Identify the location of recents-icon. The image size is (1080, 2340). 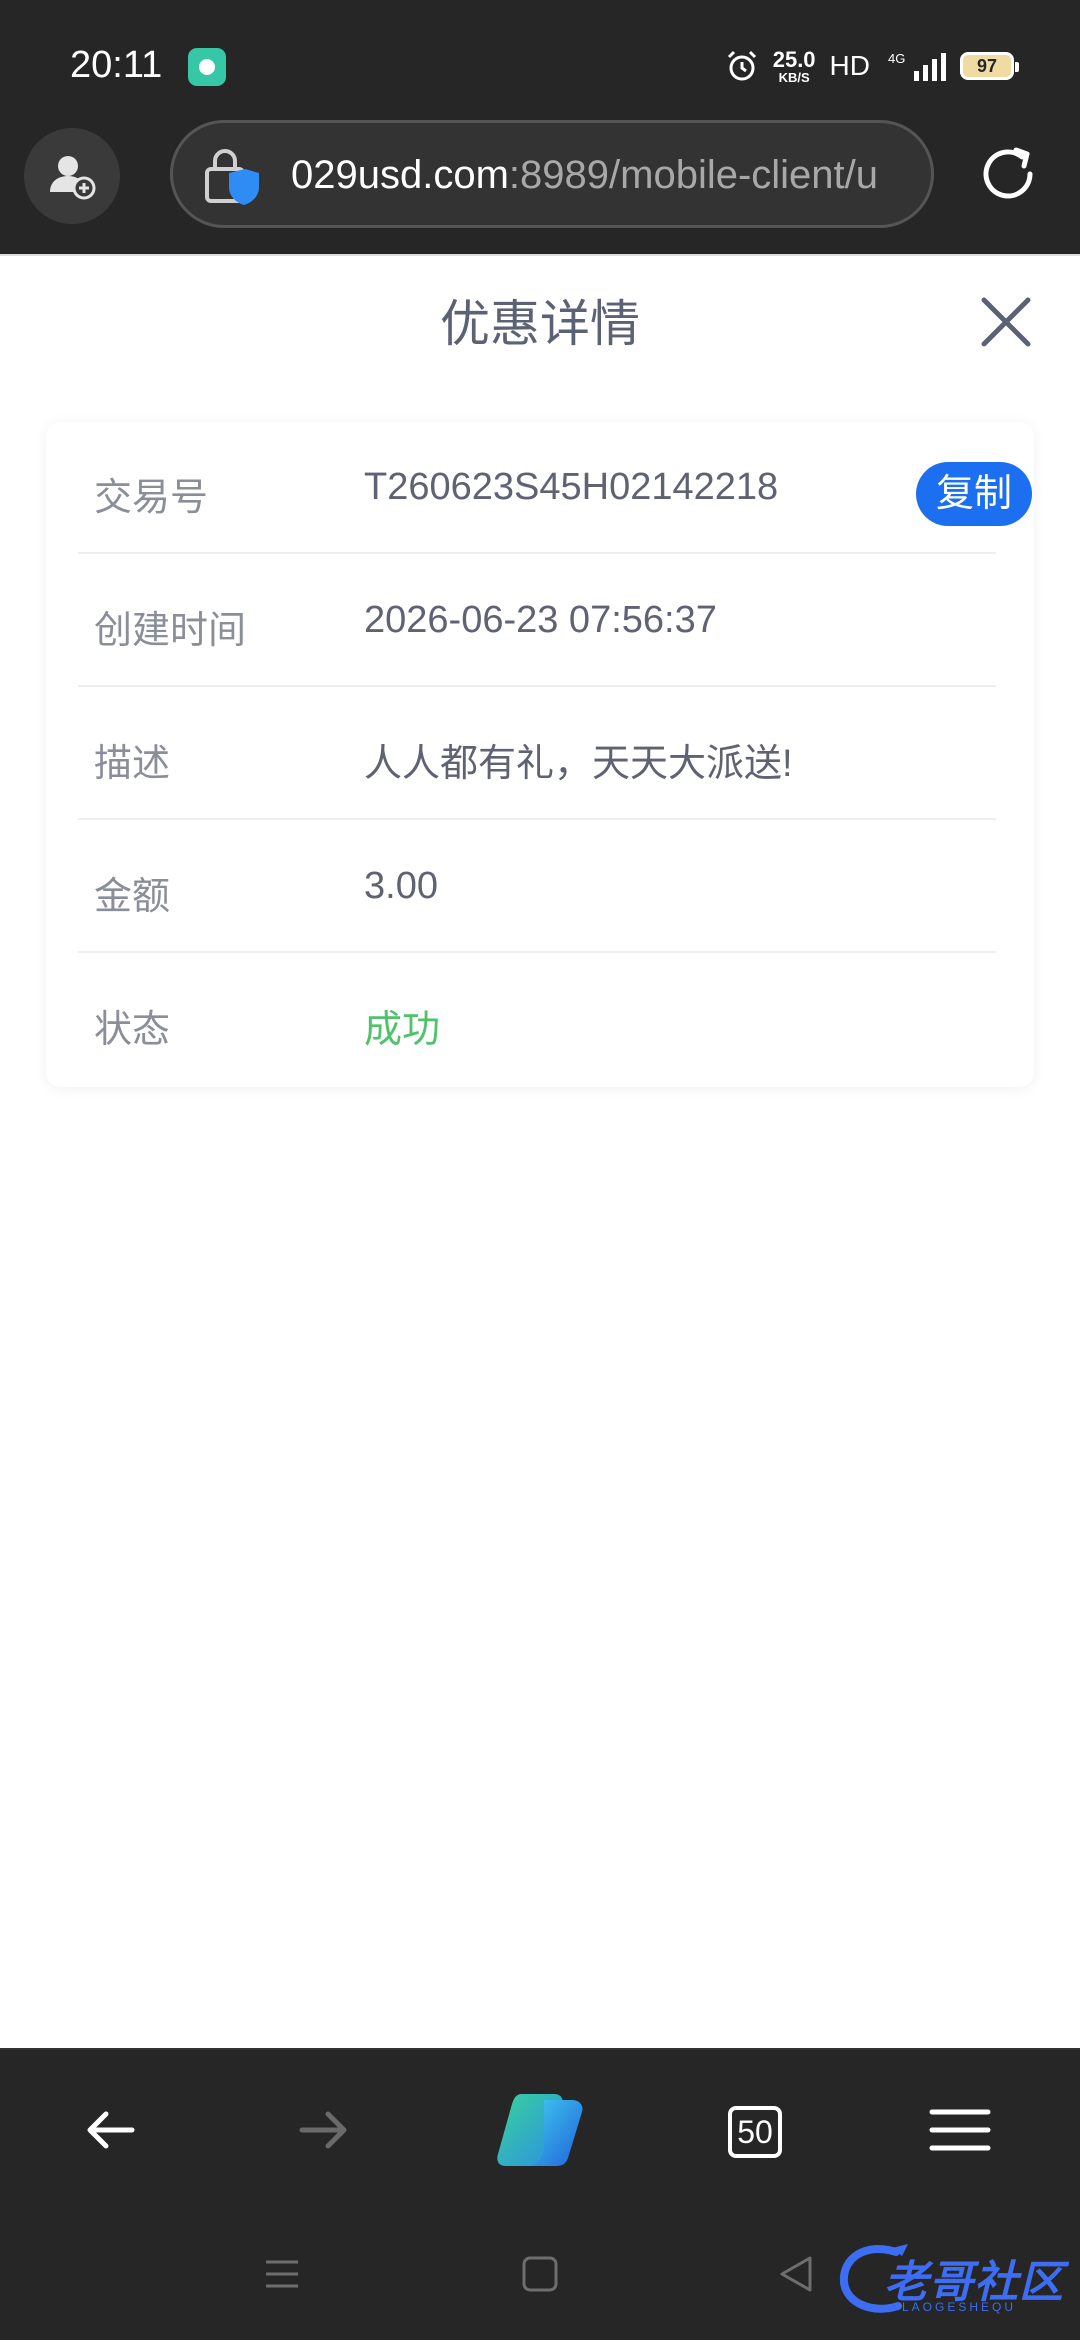
(282, 2274).